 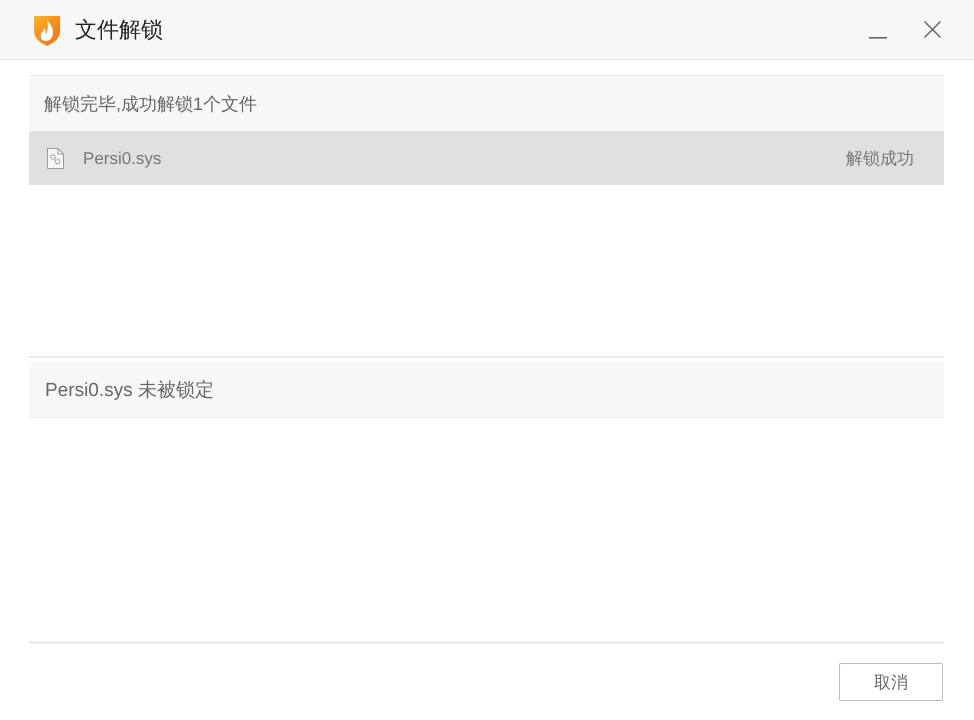 I want to click on window-title: 文件解锁, so click(x=119, y=30).